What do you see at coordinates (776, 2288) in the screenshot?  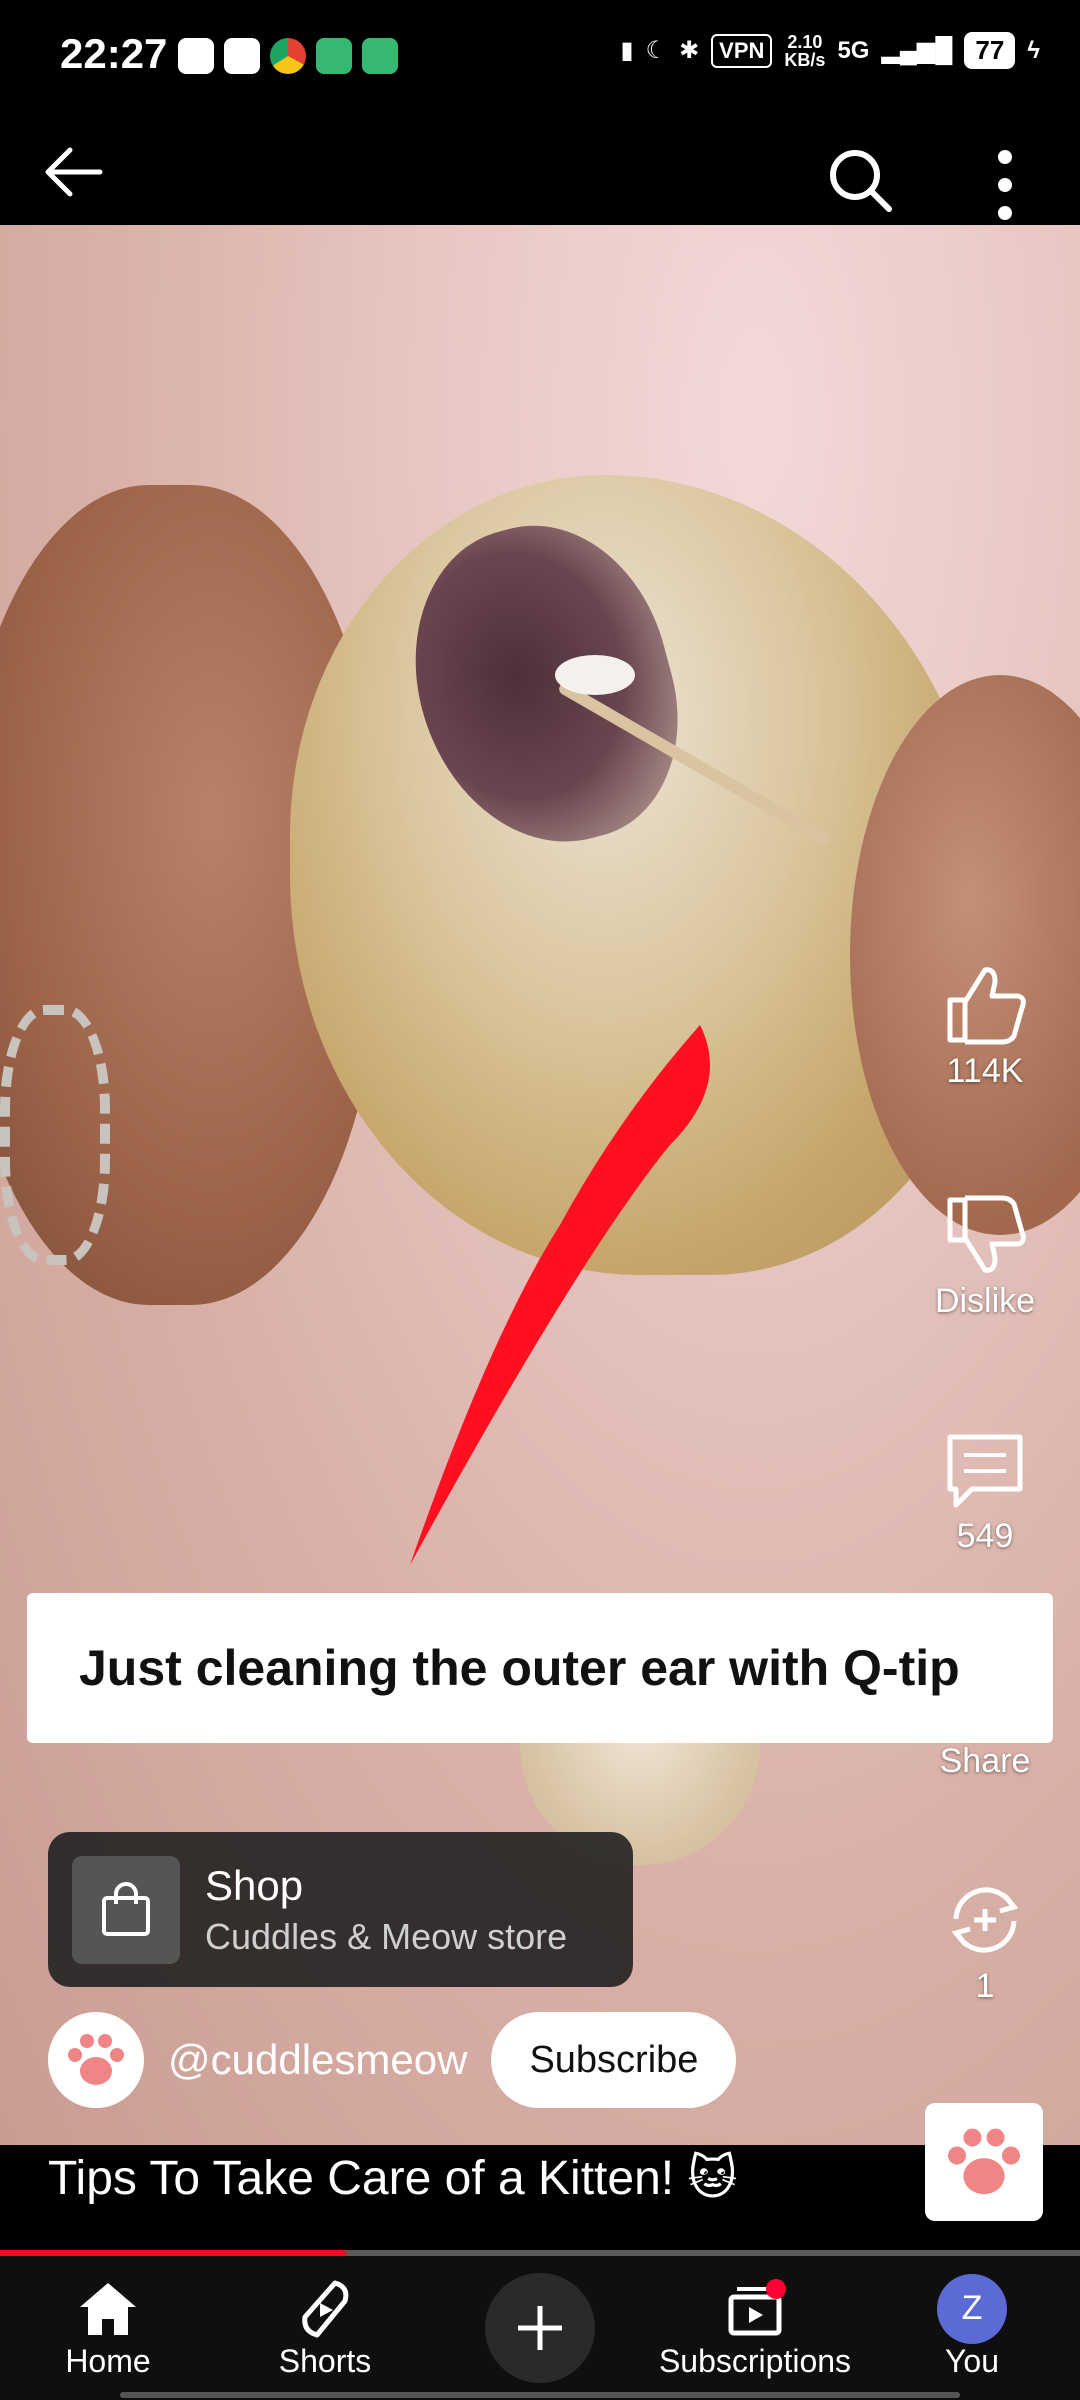 I see `notification-dot` at bounding box center [776, 2288].